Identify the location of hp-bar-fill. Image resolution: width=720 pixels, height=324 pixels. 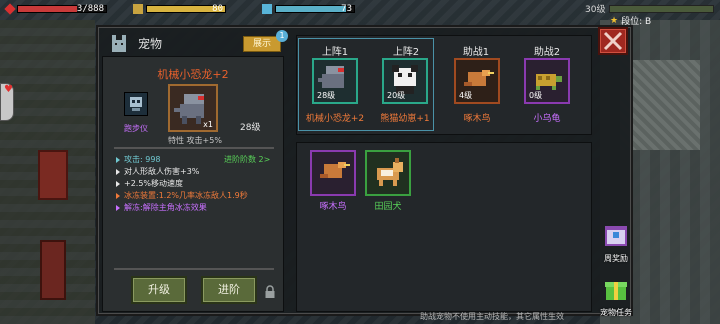
(47, 9).